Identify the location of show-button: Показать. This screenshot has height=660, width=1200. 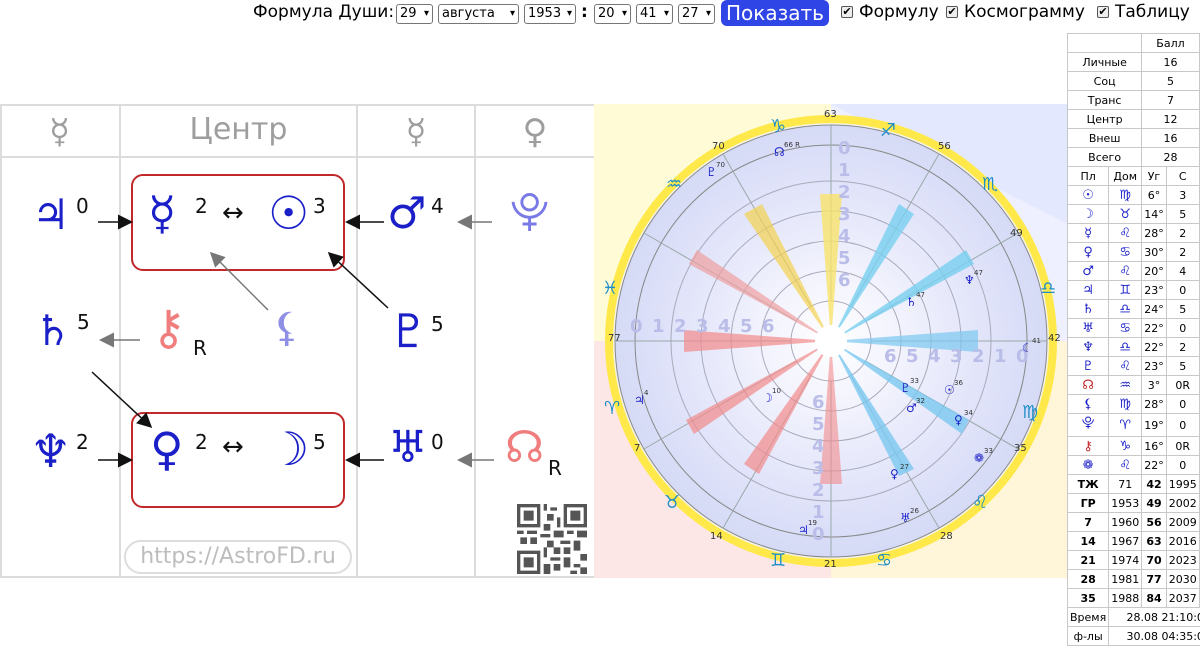
(775, 13).